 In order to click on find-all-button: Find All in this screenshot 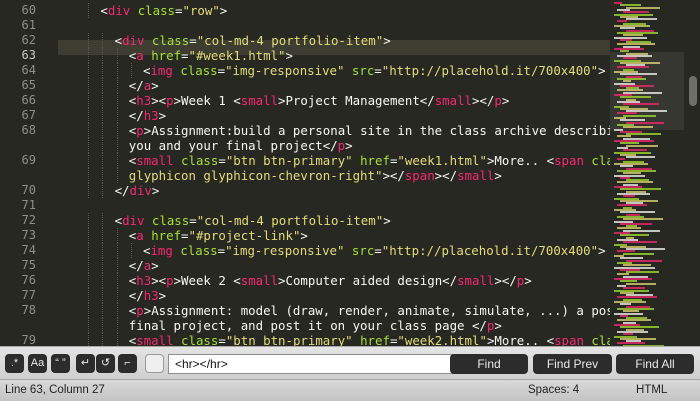, I will do `click(655, 364)`.